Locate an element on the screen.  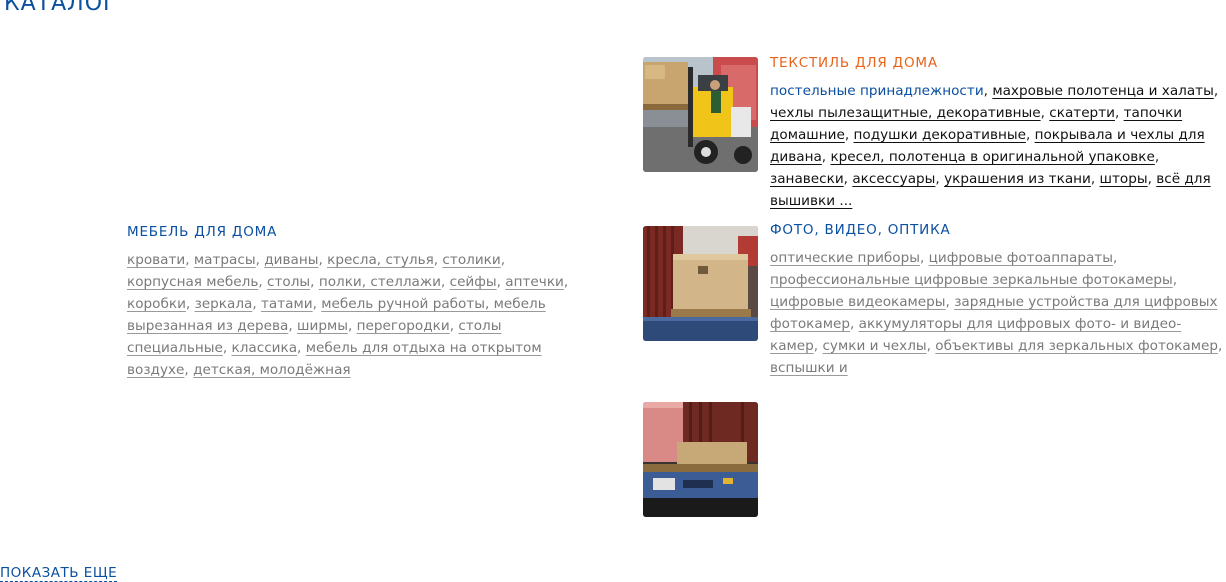
link-side-tables: столики is located at coordinates (471, 260).